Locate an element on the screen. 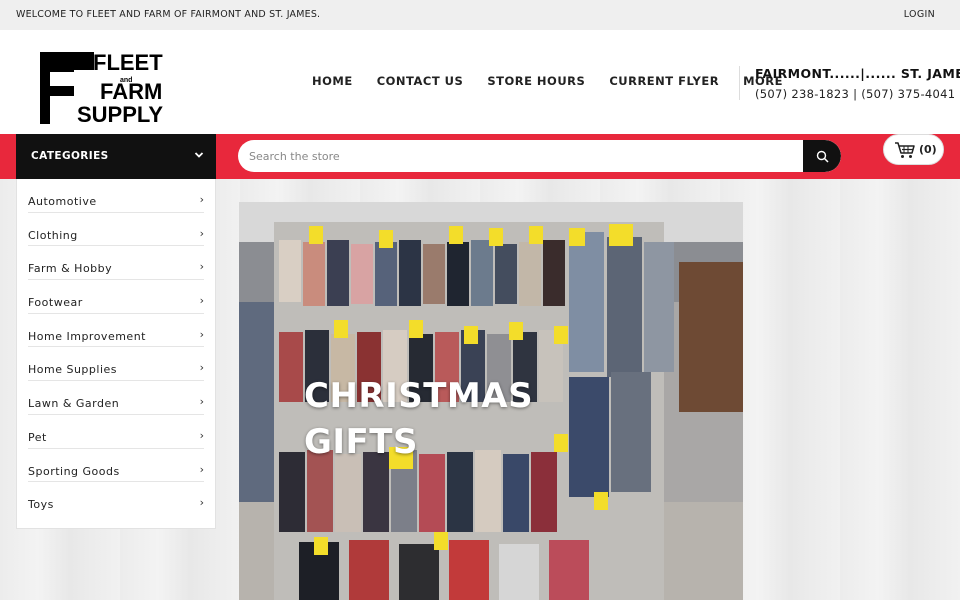  search-bar-row: CATEGORIES (0) is located at coordinates (480, 156).